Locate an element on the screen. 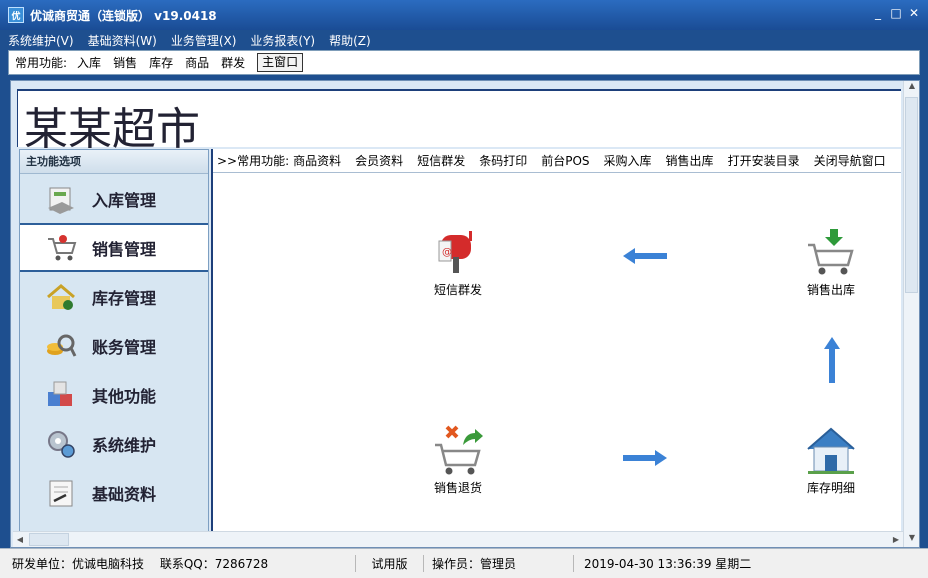 Image resolution: width=928 pixels, height=578 pixels. return-cart-icon is located at coordinates (458, 450).